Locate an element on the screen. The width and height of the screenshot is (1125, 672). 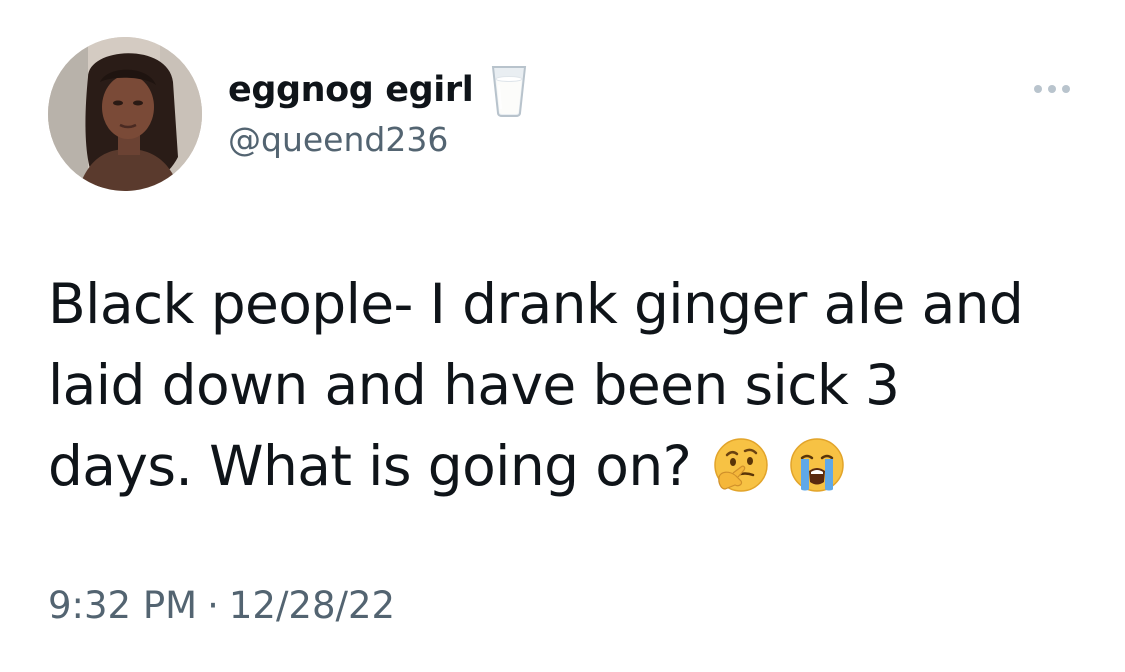
tweet-text-line: Black people- I drank ginger ale and is located at coordinates (536, 304).